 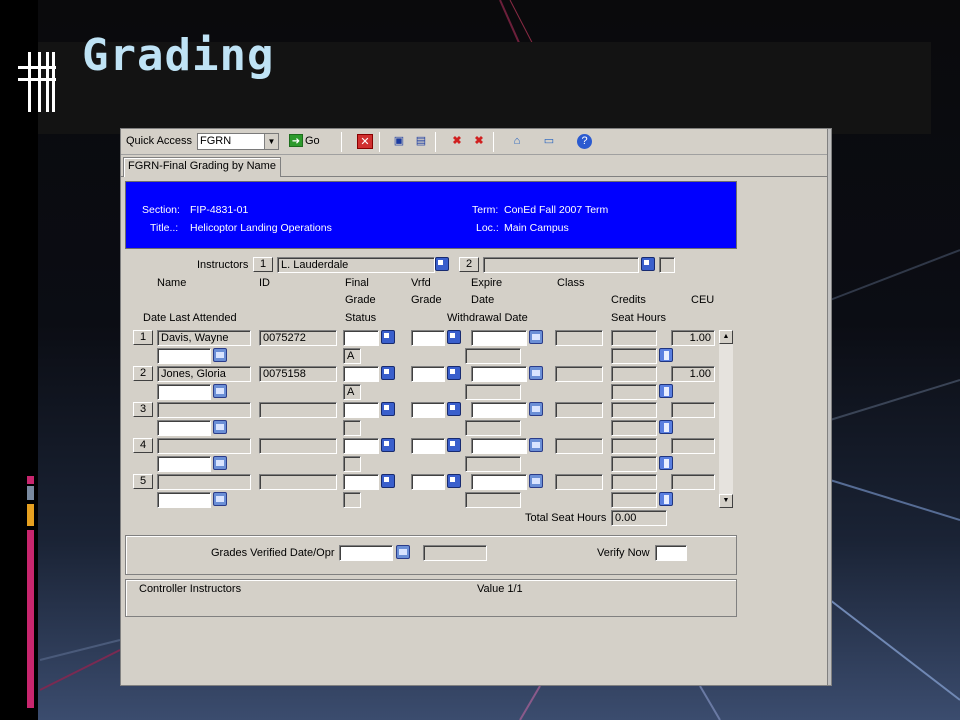 I want to click on scroll-down-icon: ▼, so click(x=726, y=501).